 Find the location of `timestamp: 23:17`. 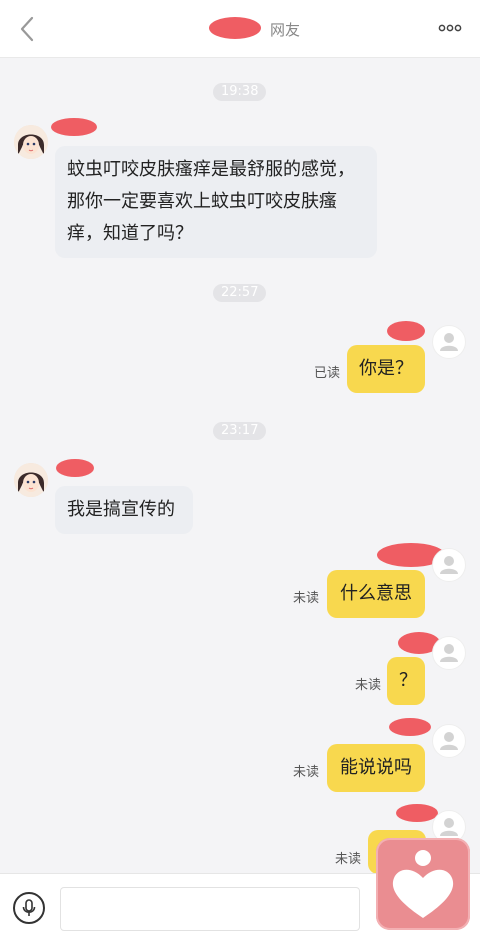

timestamp: 23:17 is located at coordinates (240, 431).